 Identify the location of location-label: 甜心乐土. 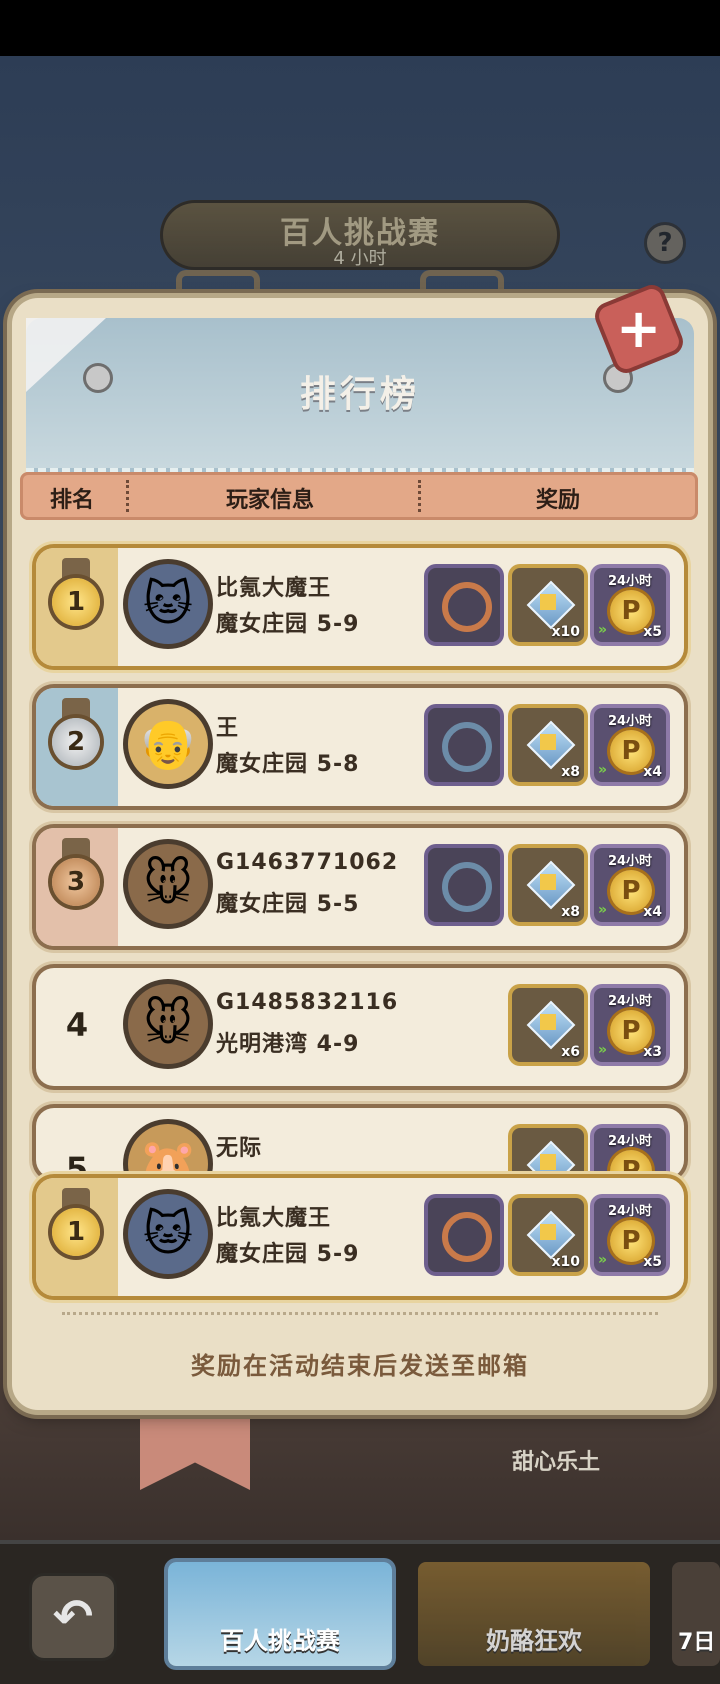
(556, 1462).